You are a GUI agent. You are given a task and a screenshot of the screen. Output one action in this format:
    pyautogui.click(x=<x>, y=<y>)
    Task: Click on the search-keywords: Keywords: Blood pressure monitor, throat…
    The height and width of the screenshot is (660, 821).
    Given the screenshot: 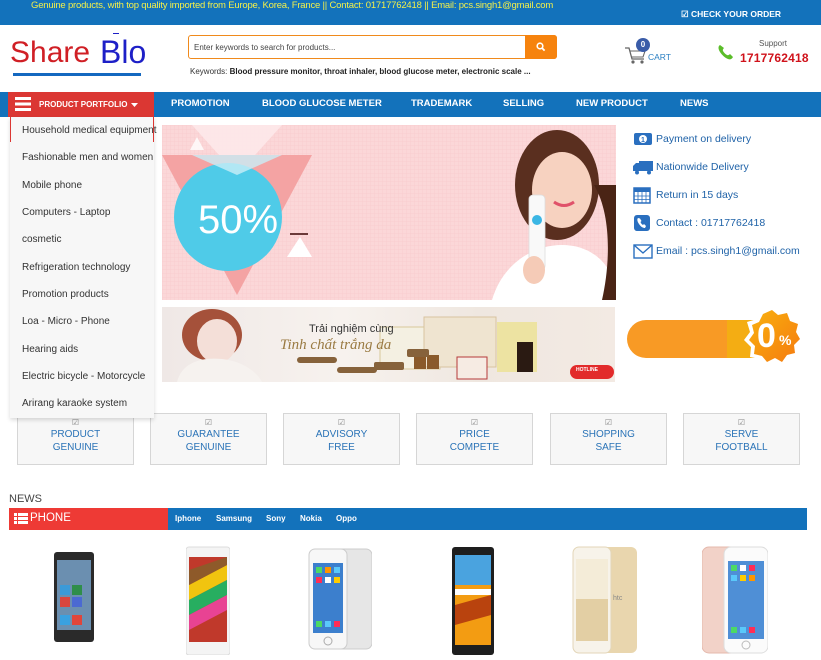 What is the action you would take?
    pyautogui.click(x=360, y=71)
    